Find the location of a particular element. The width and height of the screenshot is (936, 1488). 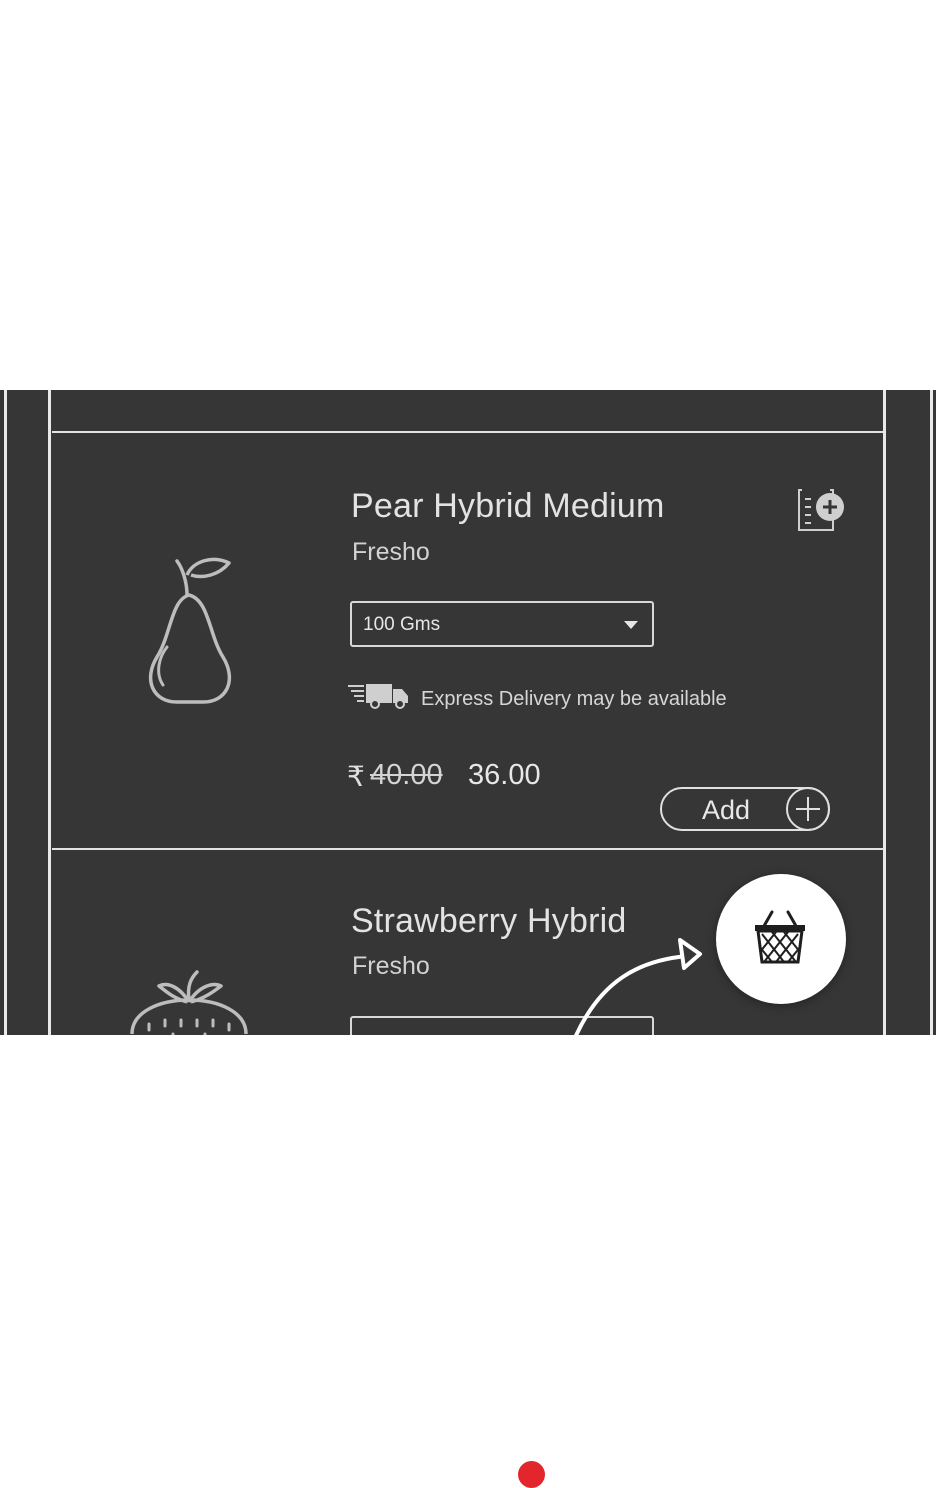

add-button: Add is located at coordinates (745, 809).